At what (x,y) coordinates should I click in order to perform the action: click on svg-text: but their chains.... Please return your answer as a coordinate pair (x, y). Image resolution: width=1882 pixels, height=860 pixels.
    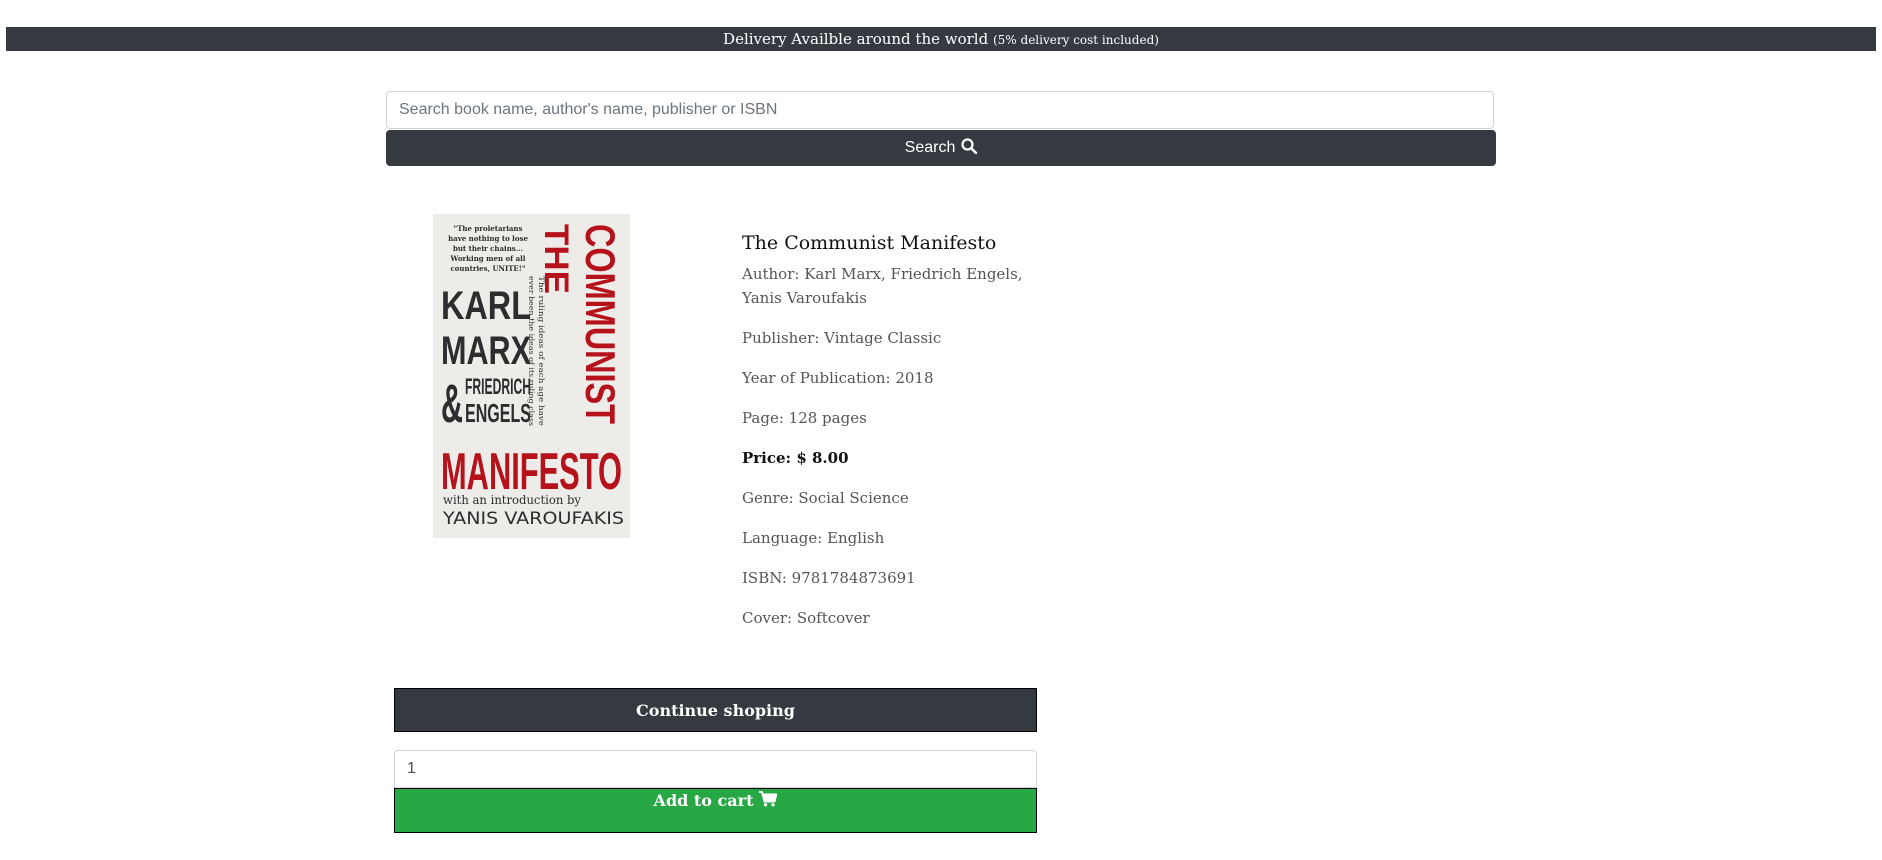
    Looking at the image, I should click on (488, 248).